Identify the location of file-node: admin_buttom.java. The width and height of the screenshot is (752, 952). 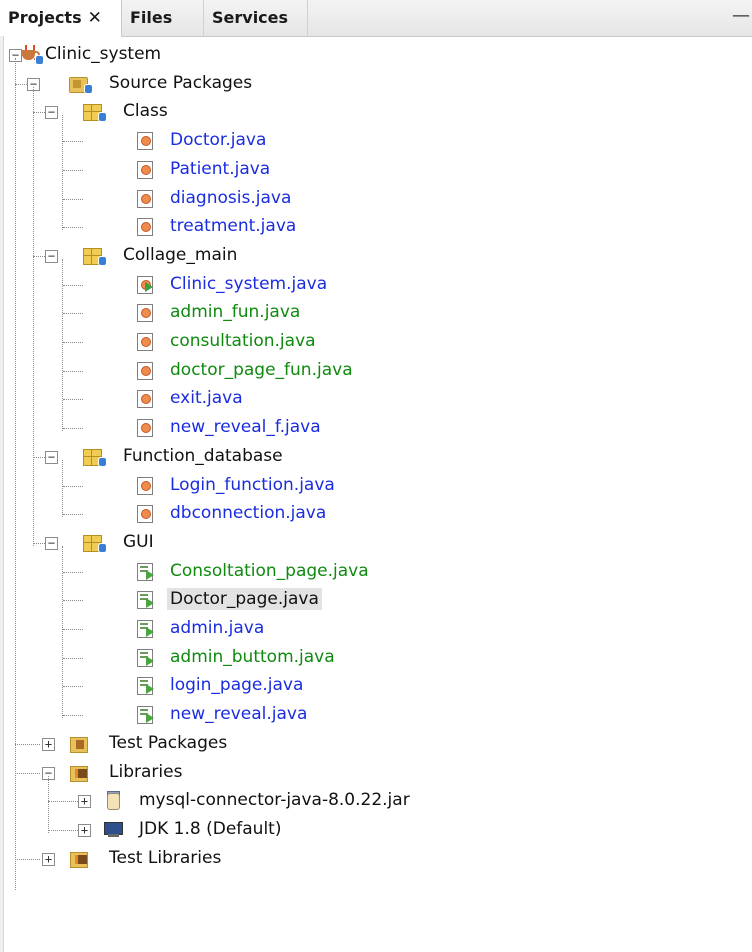
(252, 657).